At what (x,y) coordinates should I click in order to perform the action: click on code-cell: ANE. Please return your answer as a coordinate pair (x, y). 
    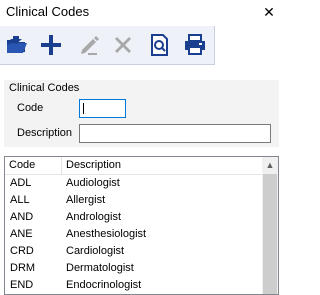
    Looking at the image, I should click on (21, 234).